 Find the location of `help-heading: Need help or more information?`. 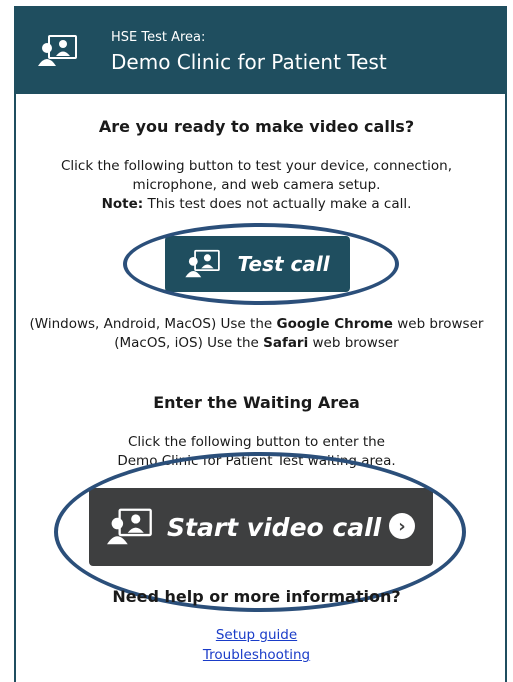

help-heading: Need help or more information? is located at coordinates (256, 596).